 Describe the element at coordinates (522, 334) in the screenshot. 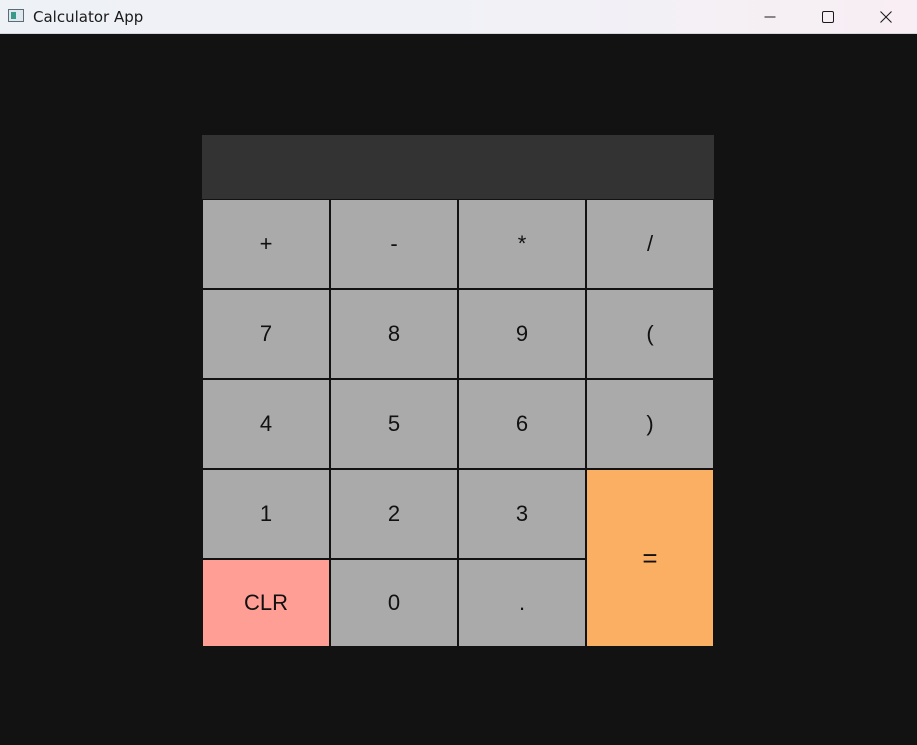

I see `digit-9-button: 9` at that location.